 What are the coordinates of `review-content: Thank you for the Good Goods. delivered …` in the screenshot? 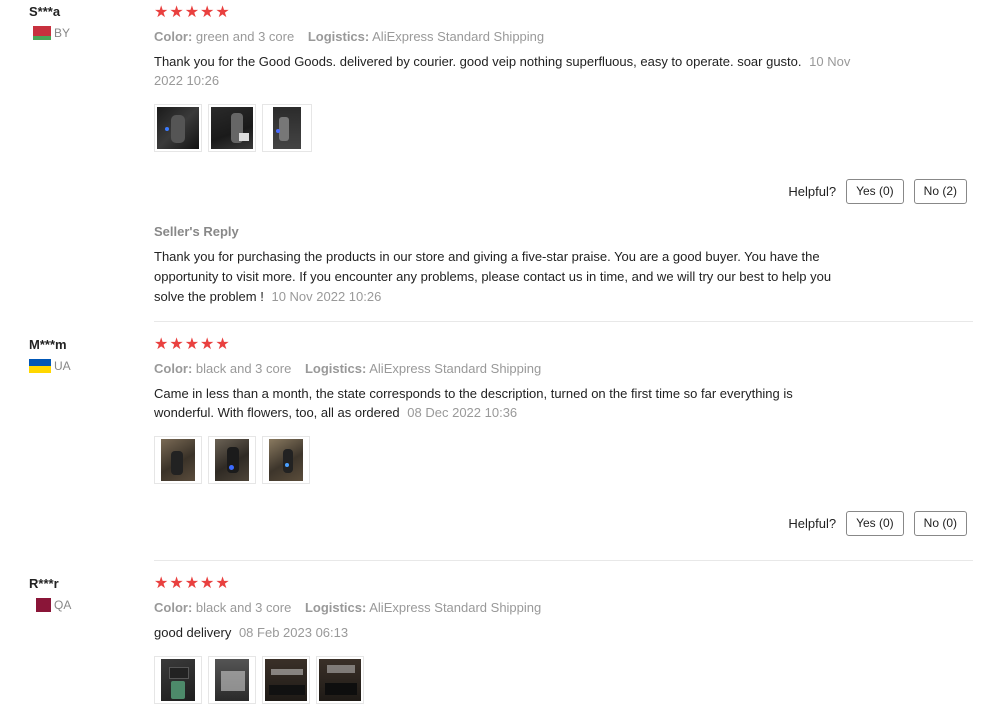 It's located at (478, 61).